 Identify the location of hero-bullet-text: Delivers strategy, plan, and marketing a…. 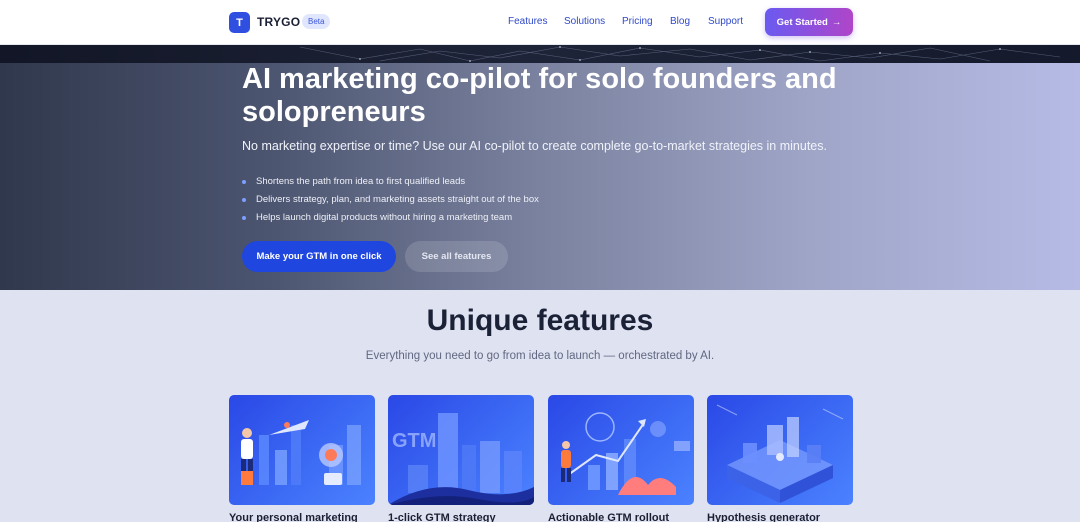
(397, 199).